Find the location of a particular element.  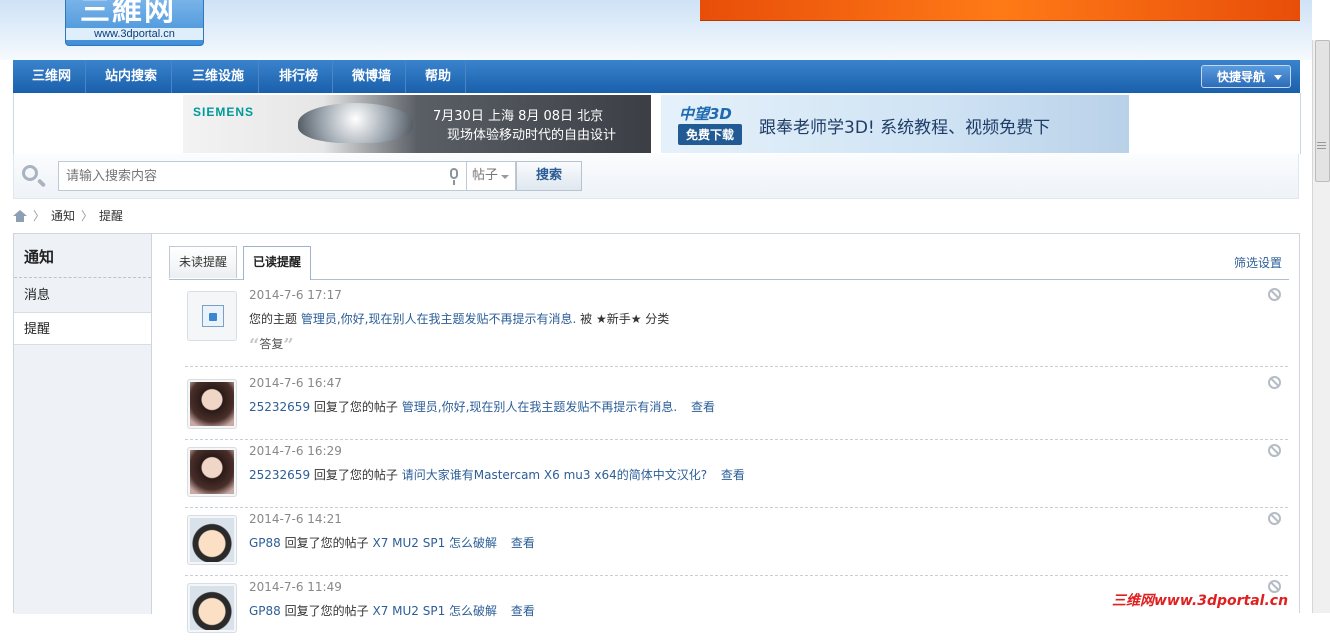

sidebar: 通知 消息 提醒 is located at coordinates (83, 424).